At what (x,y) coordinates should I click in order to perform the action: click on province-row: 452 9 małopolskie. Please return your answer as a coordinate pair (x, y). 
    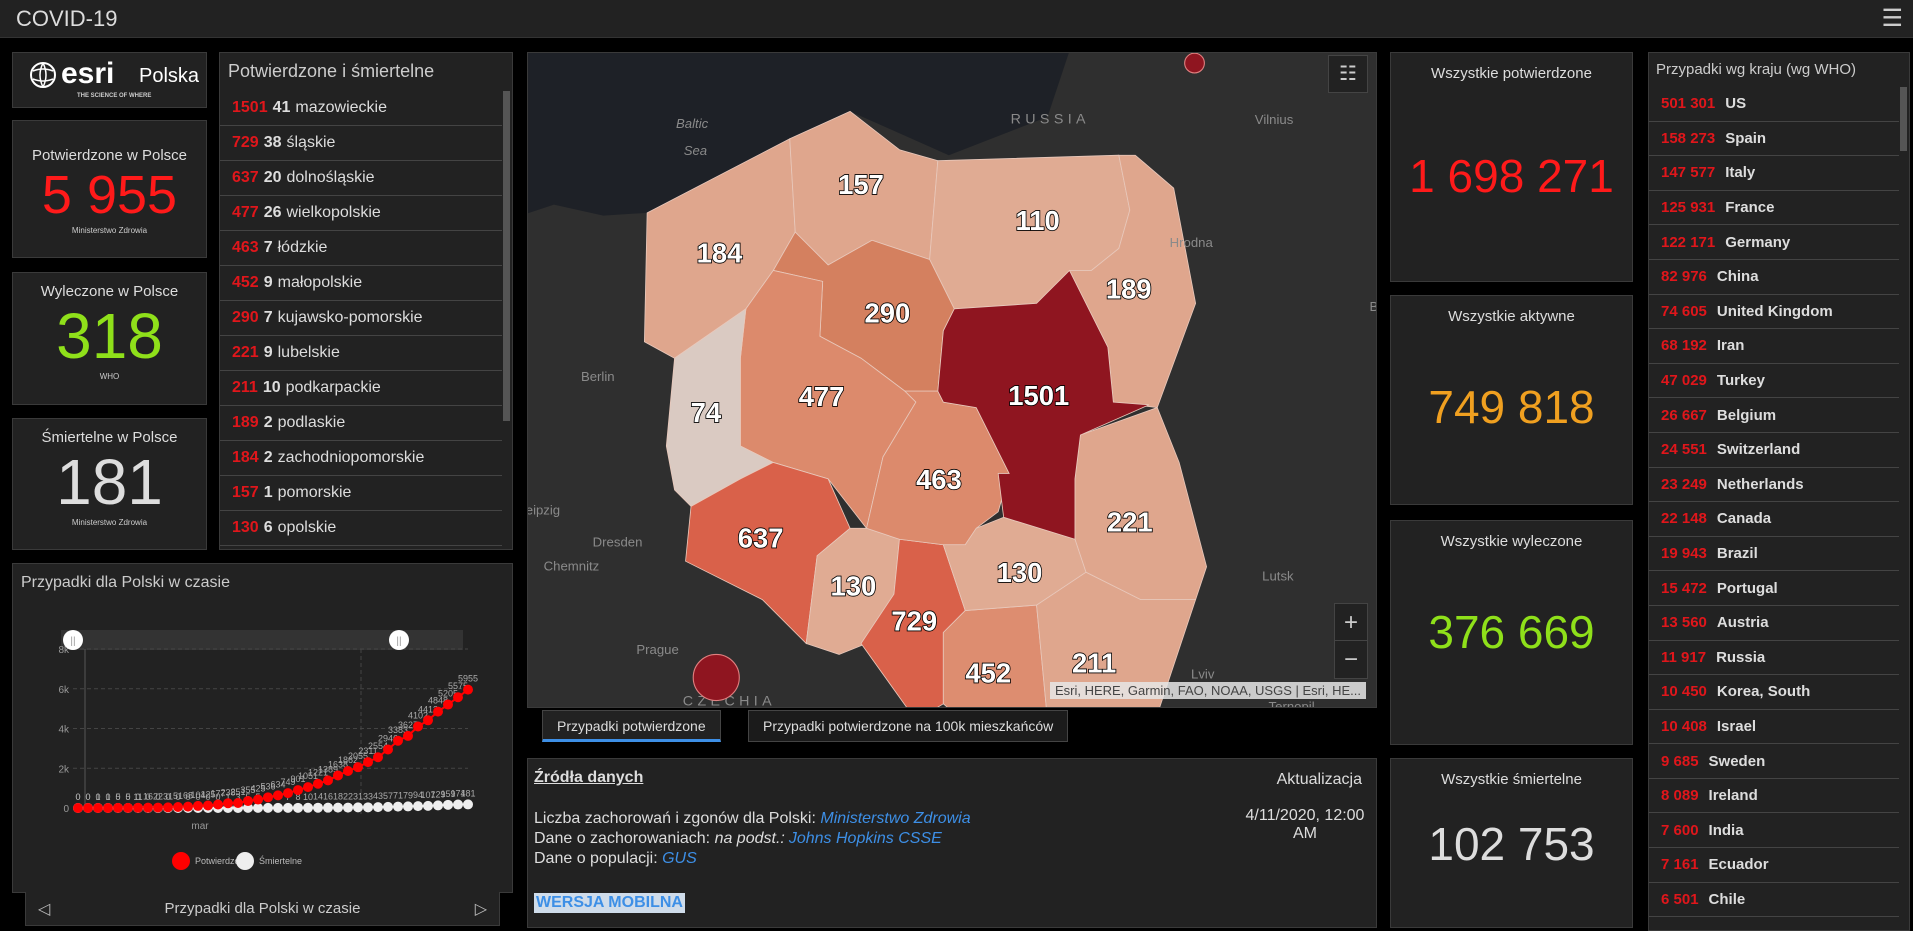
    Looking at the image, I should click on (361, 283).